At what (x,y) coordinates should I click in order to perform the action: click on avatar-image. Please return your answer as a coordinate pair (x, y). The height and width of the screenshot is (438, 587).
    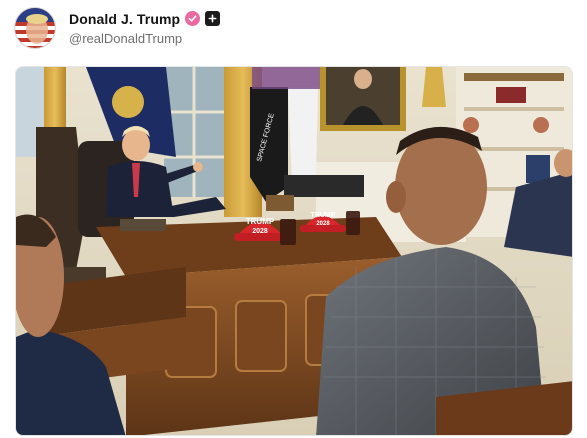
    Looking at the image, I should click on (35, 28).